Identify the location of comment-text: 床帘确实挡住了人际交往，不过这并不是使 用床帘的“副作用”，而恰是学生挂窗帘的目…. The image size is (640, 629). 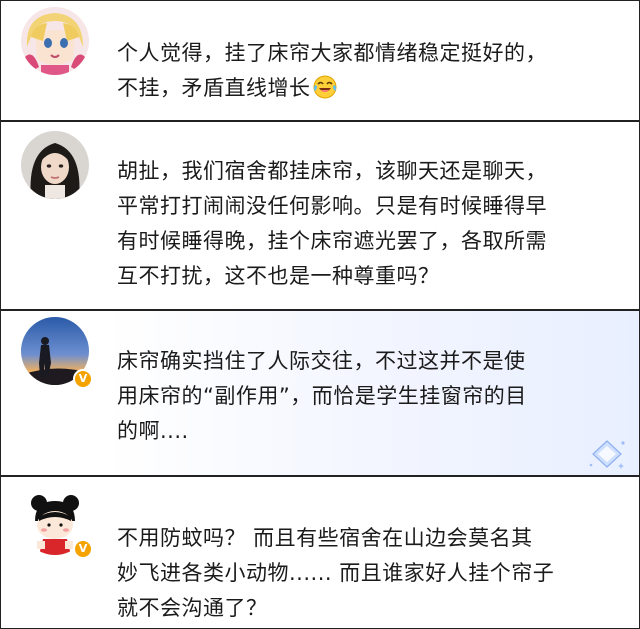
(367, 396).